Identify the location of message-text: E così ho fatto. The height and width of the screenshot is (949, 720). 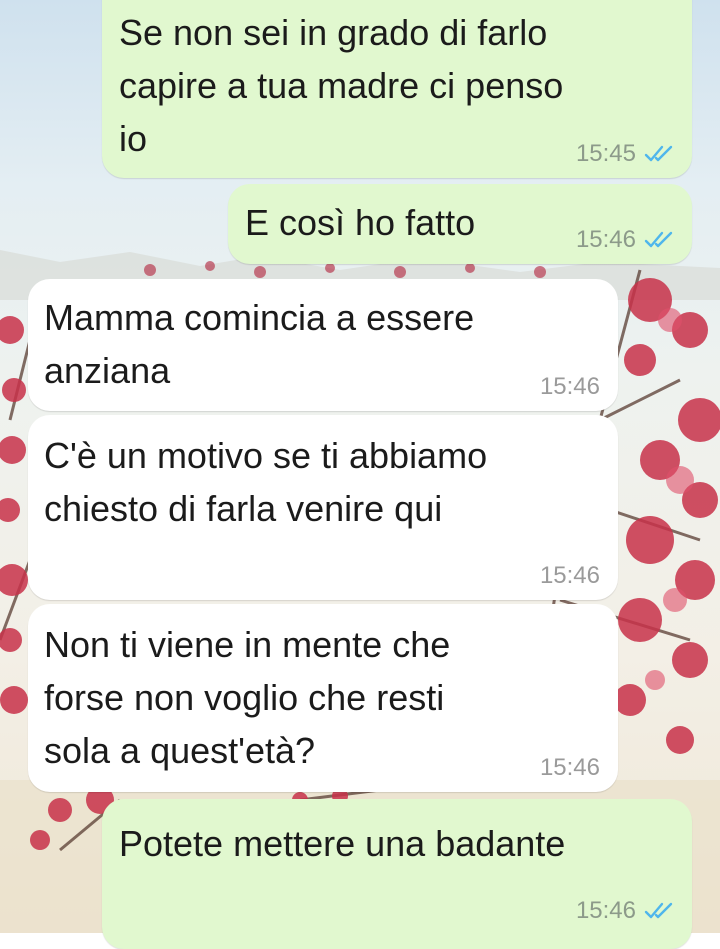
(360, 222).